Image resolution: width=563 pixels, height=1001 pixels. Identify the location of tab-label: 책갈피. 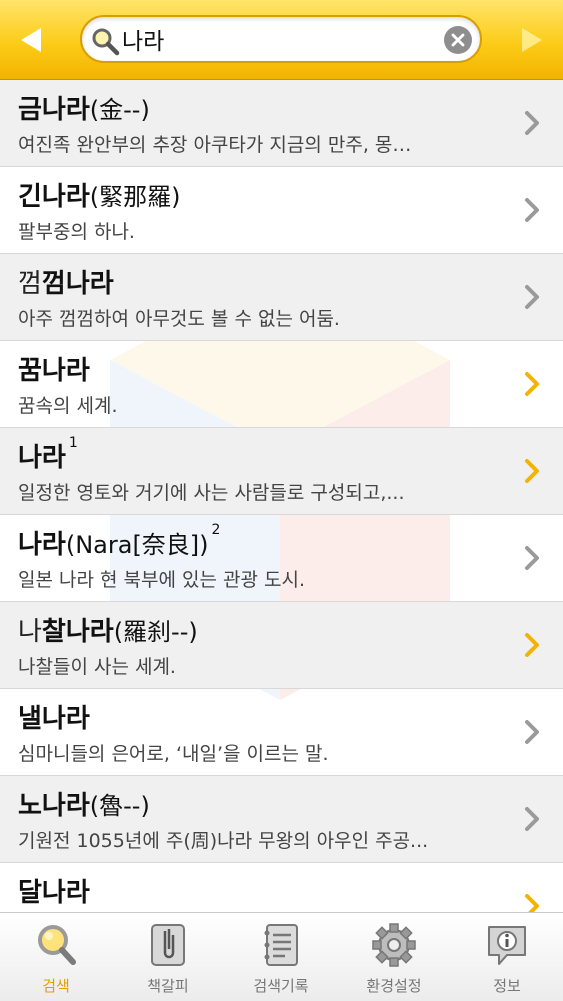
(168, 986).